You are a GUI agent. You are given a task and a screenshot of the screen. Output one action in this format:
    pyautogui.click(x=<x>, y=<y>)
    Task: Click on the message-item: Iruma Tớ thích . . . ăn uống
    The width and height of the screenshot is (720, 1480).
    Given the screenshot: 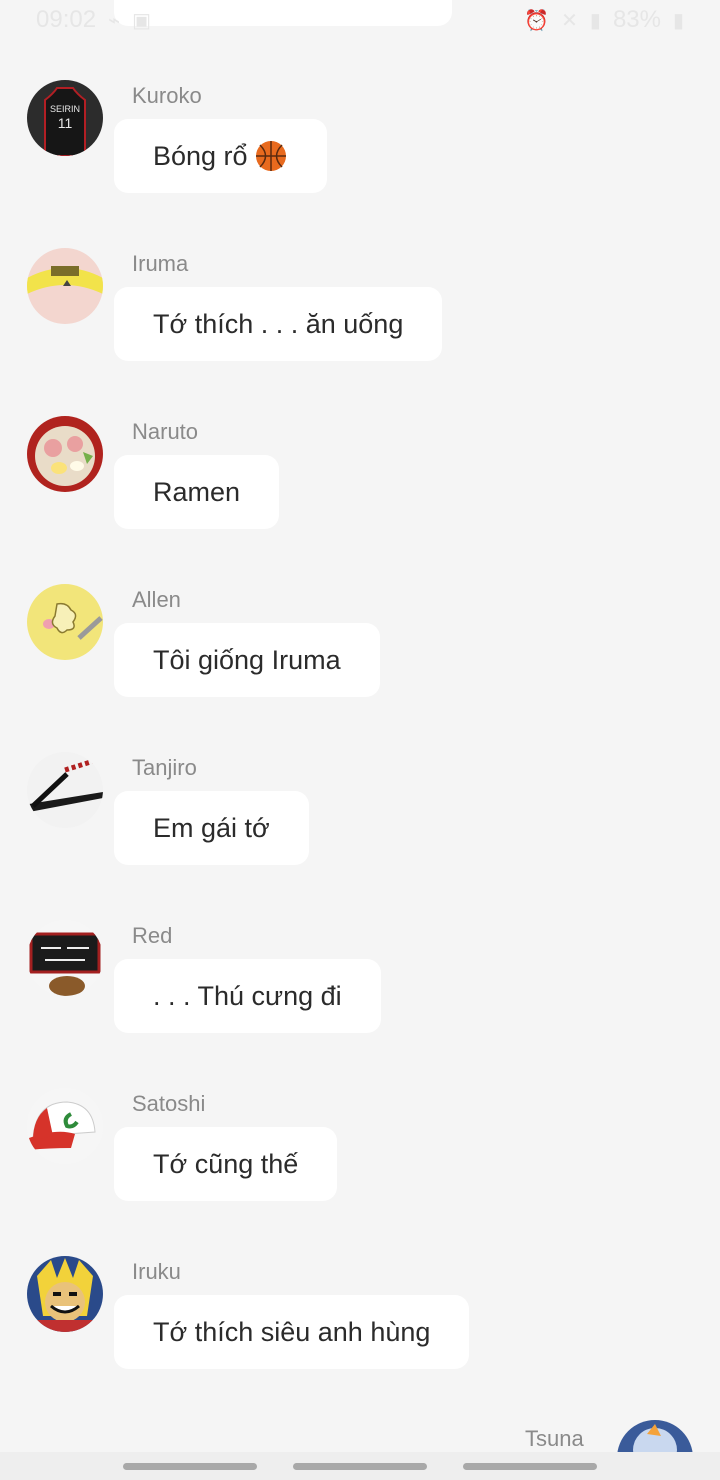 What is the action you would take?
    pyautogui.click(x=360, y=308)
    